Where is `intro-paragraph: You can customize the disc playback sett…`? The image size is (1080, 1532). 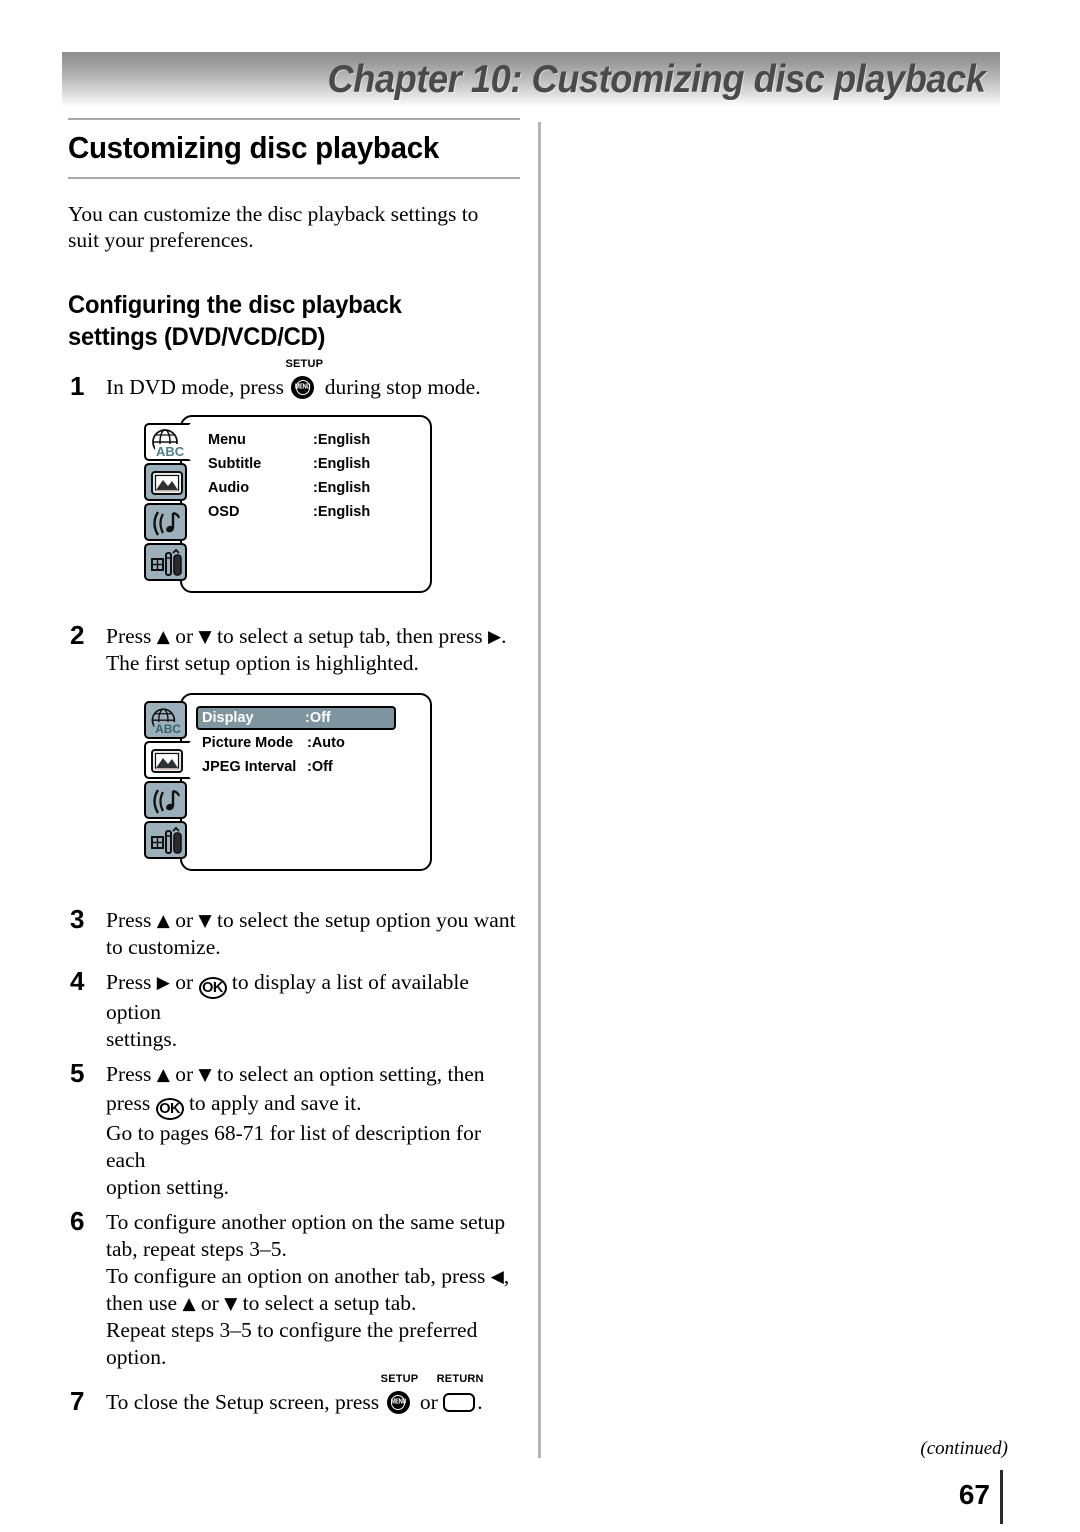
intro-paragraph: You can customize the disc playback sett… is located at coordinates (273, 227).